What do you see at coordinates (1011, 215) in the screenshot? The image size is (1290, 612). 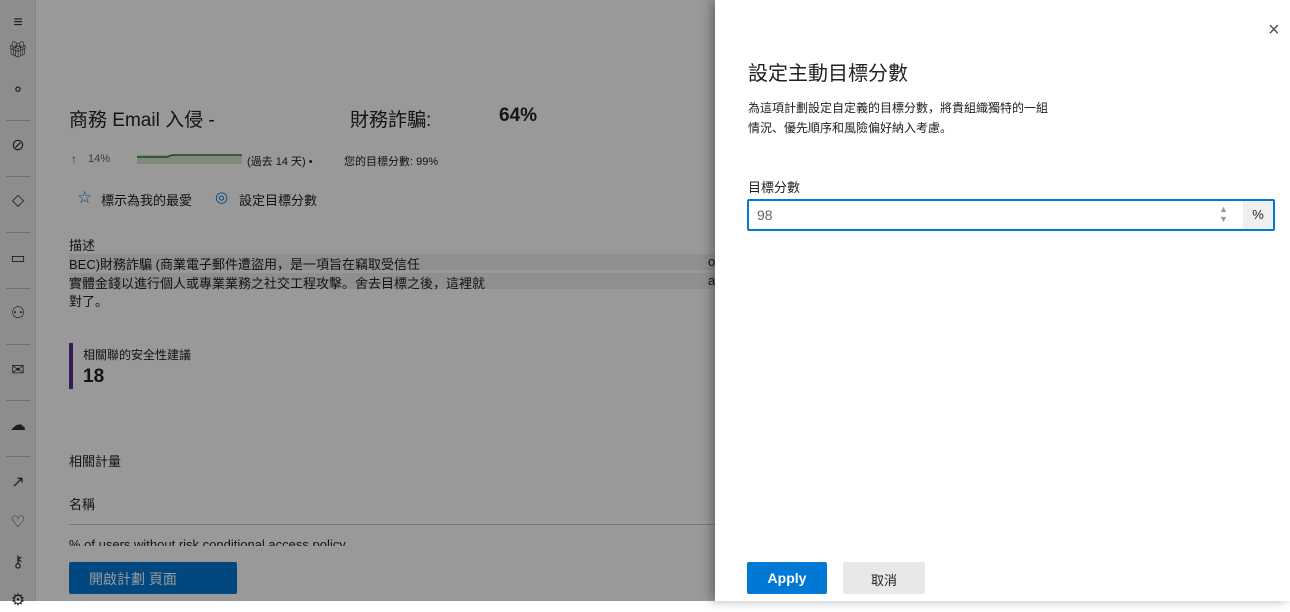 I see `target-score-input: 98 ▲ ▼ %` at bounding box center [1011, 215].